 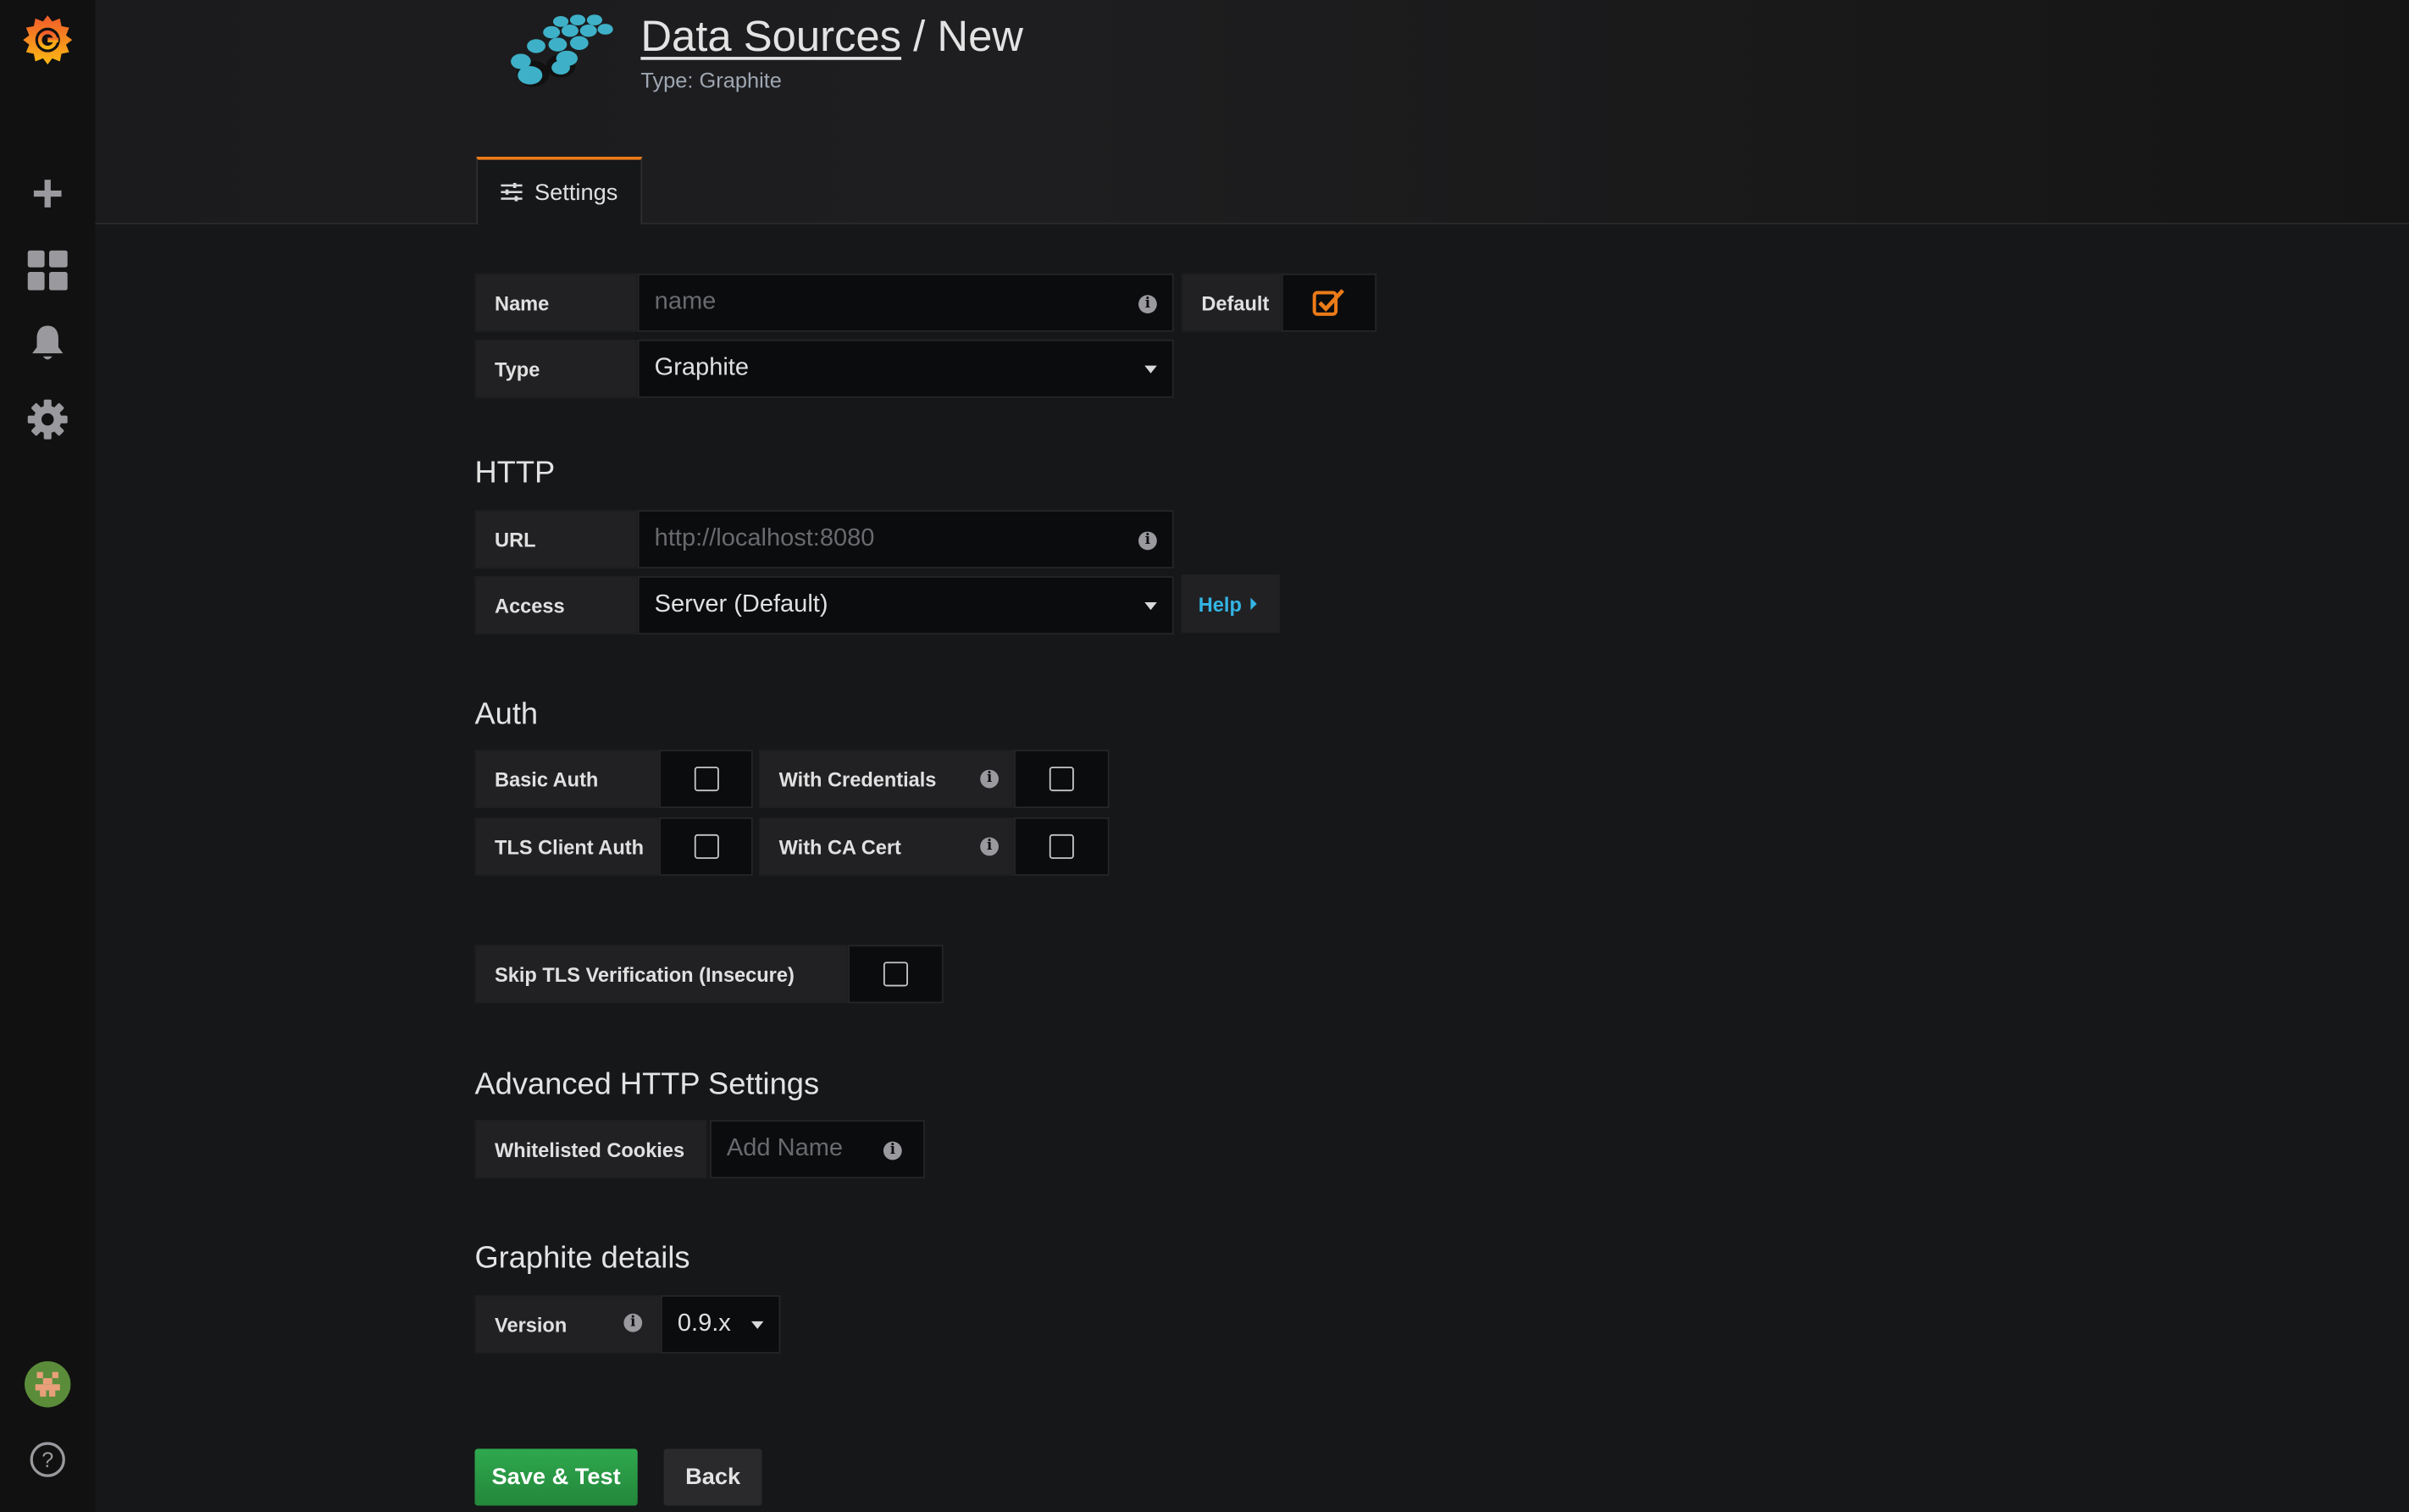 What do you see at coordinates (48, 344) in the screenshot?
I see `bell-icon` at bounding box center [48, 344].